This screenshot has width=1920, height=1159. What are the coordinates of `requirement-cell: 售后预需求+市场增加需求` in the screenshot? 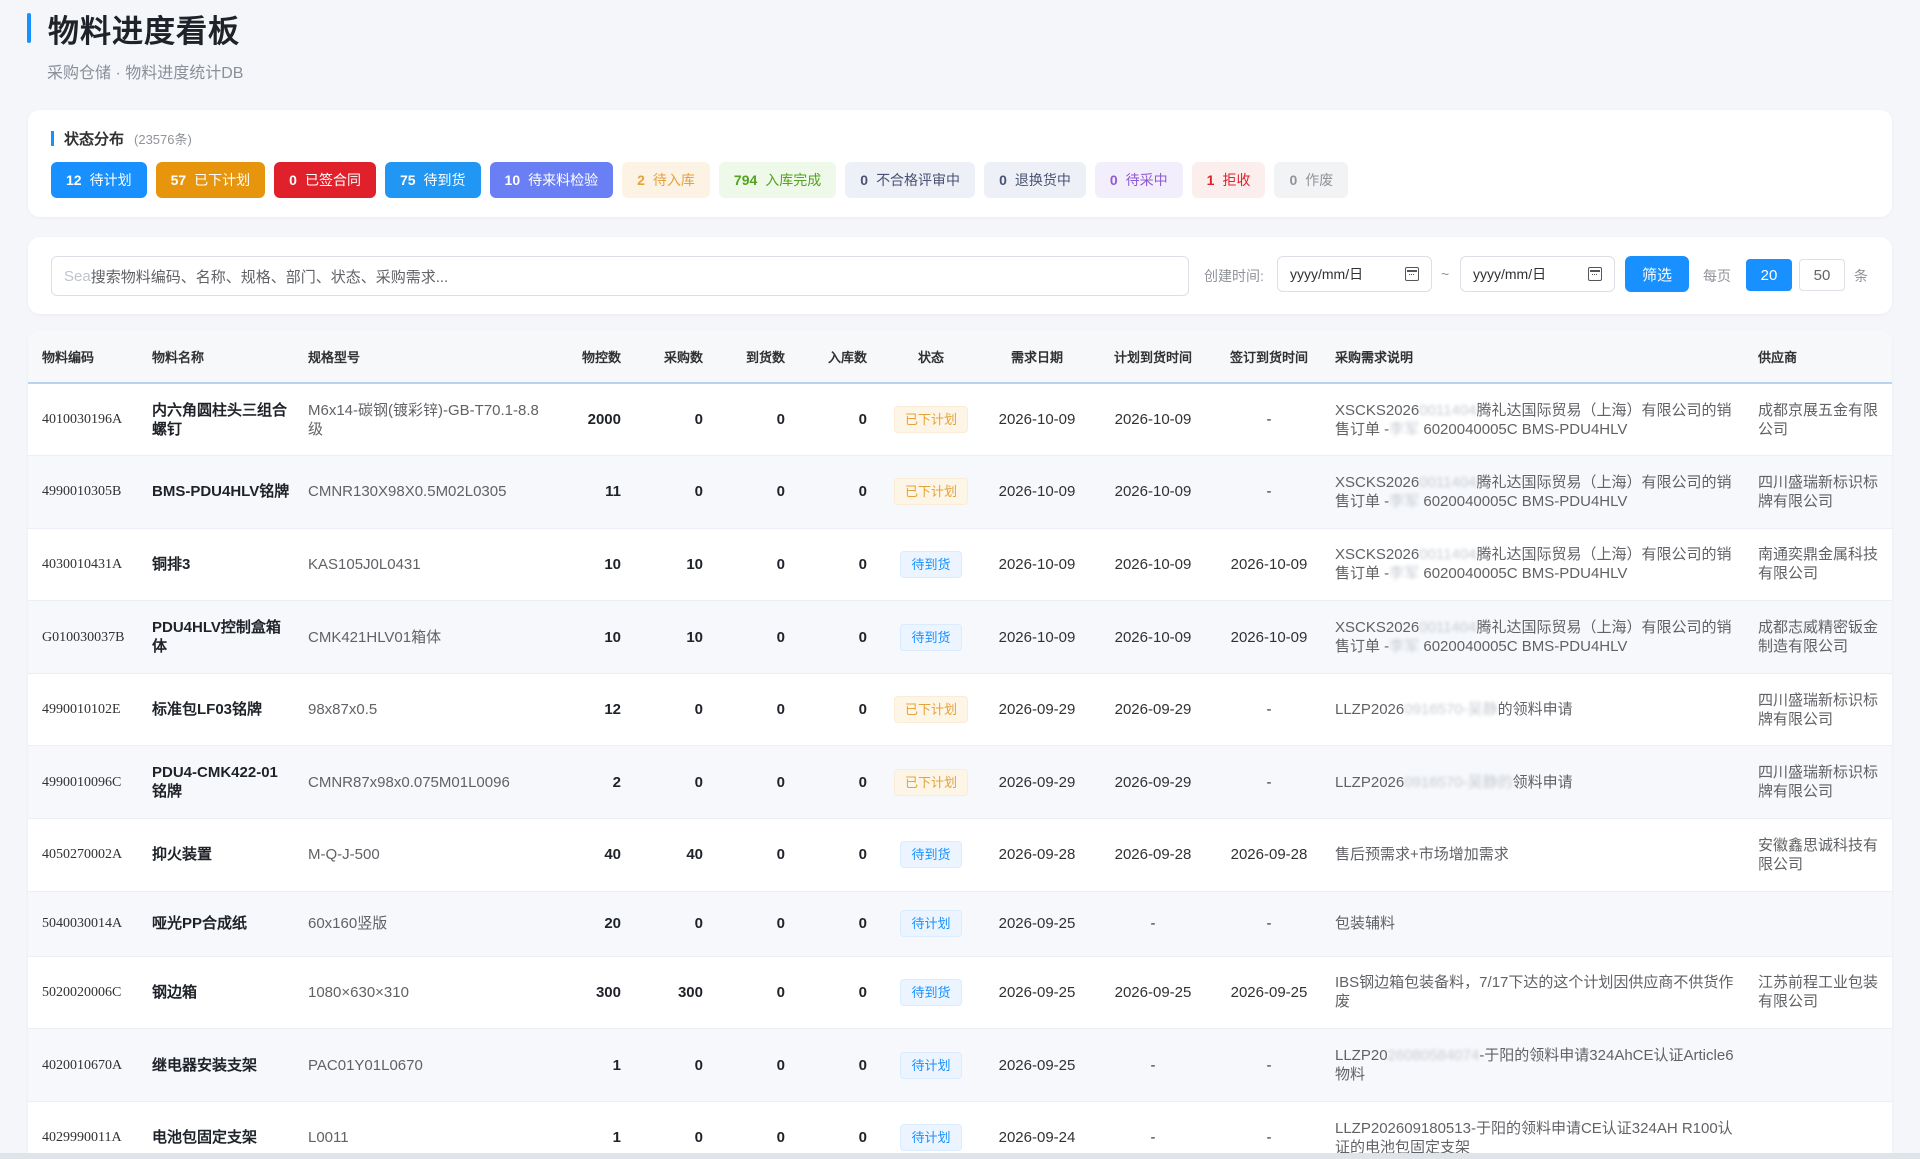 It's located at (1538, 855).